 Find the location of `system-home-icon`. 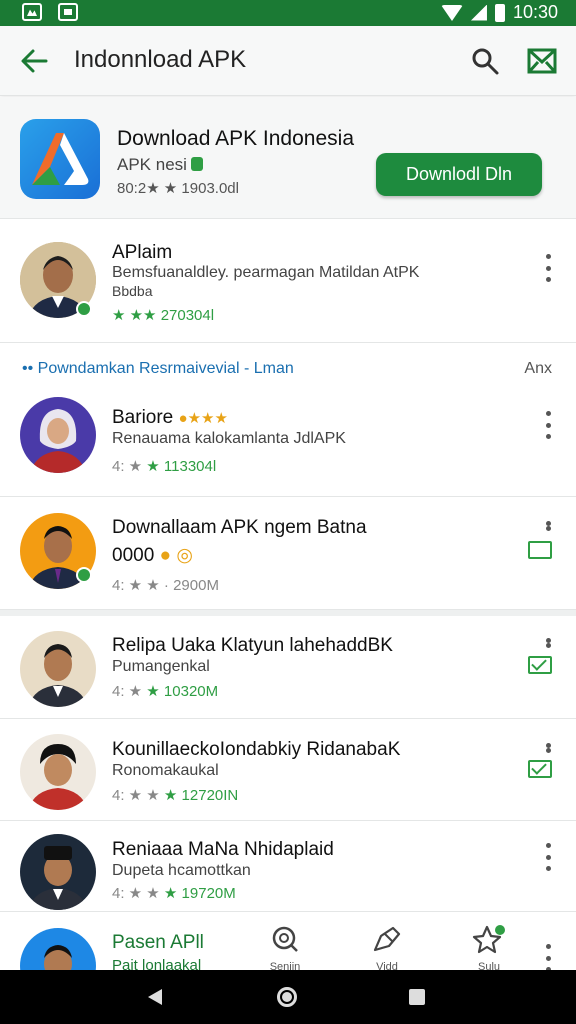

system-home-icon is located at coordinates (287, 997).